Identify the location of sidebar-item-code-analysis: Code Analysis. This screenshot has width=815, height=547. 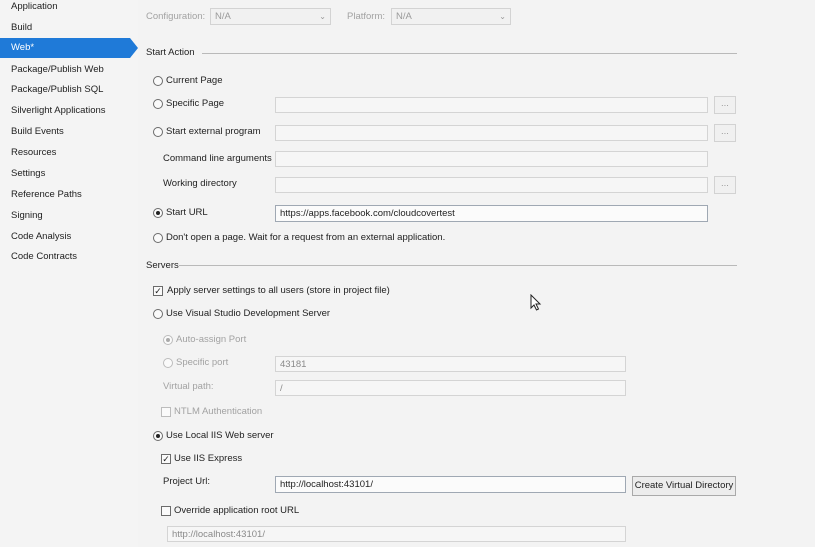
(65, 237).